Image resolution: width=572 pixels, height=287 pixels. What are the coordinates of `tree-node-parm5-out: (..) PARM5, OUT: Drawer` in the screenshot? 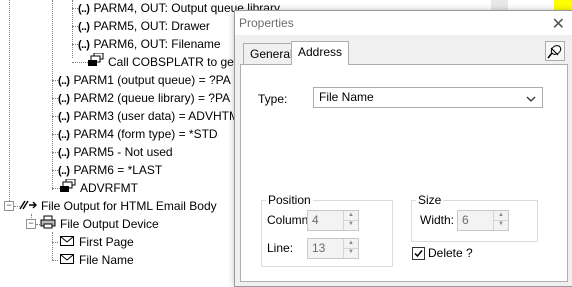 It's located at (144, 26).